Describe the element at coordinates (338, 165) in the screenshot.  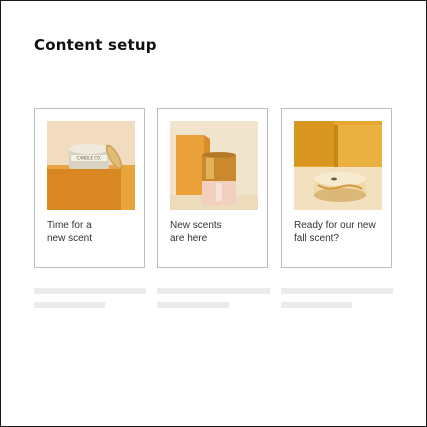
I see `glass-candle-image` at that location.